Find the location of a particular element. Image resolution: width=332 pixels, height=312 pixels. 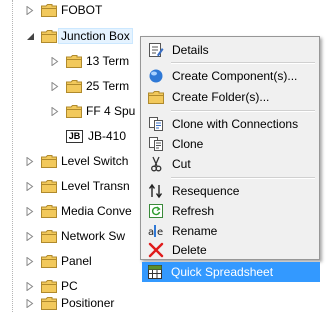

tree-node-level-transmitter: Level Transn is located at coordinates (77, 186).